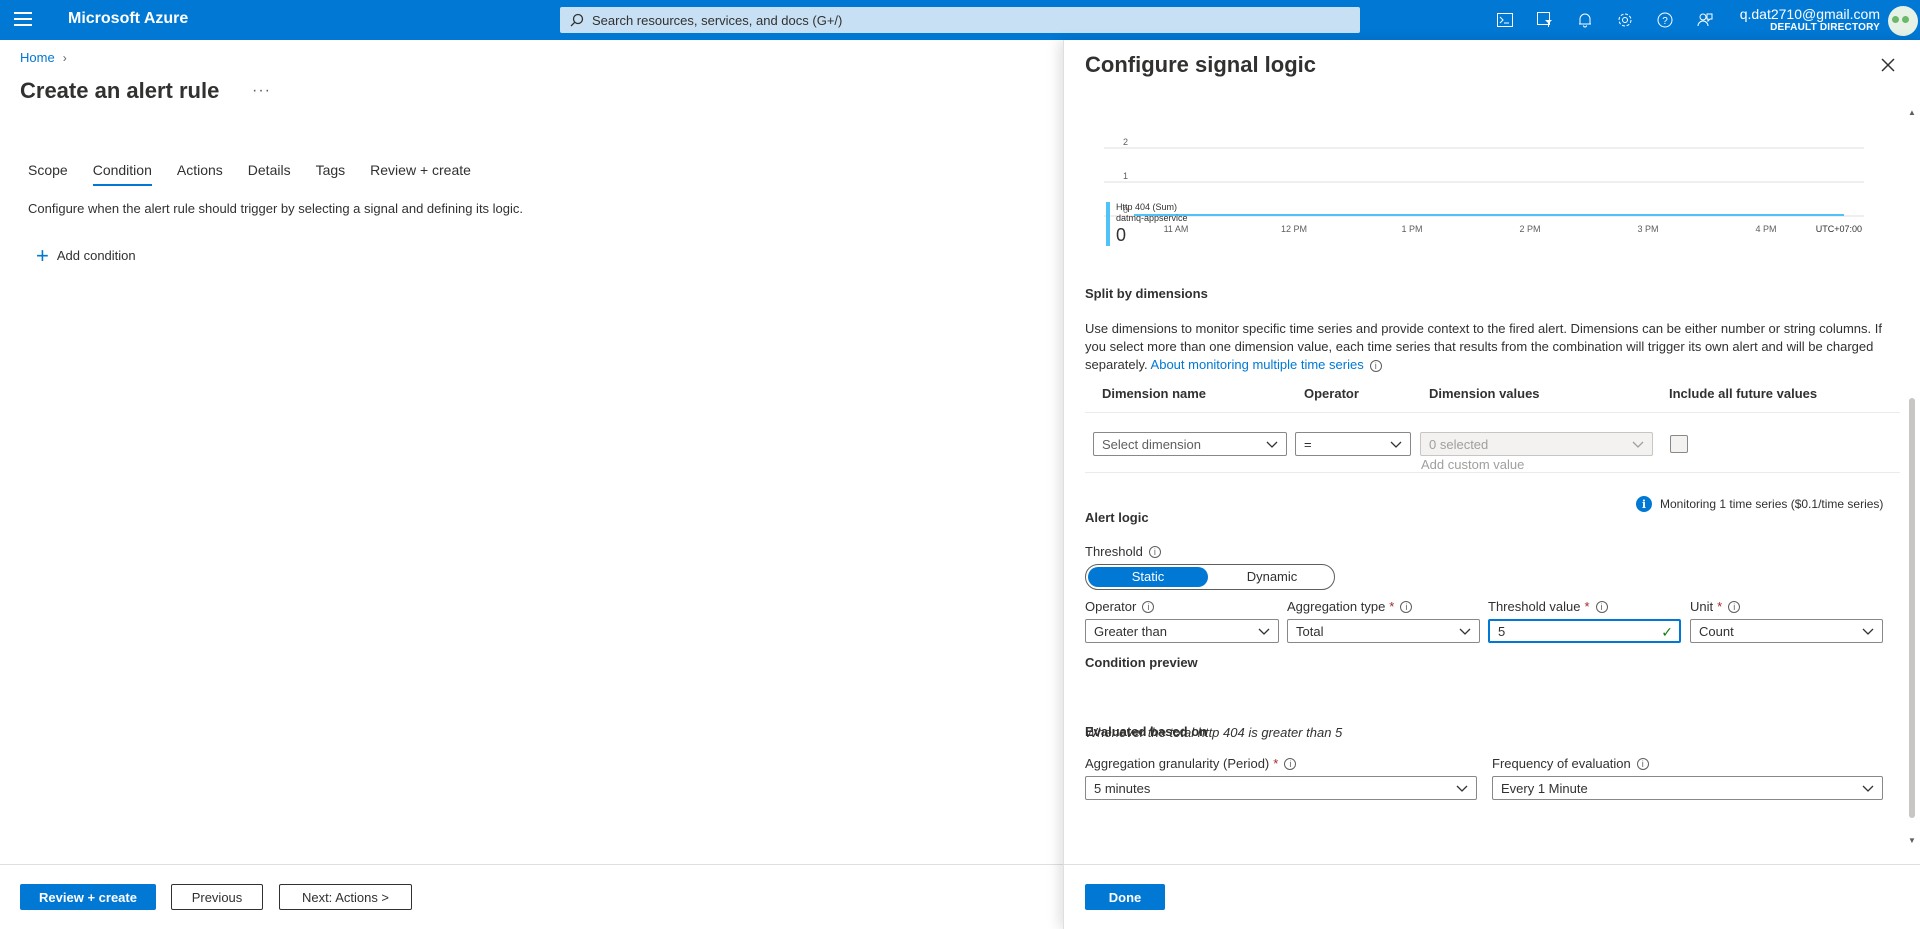 This screenshot has width=1920, height=929. I want to click on x-tick-label: 4 PM, so click(1765, 229).